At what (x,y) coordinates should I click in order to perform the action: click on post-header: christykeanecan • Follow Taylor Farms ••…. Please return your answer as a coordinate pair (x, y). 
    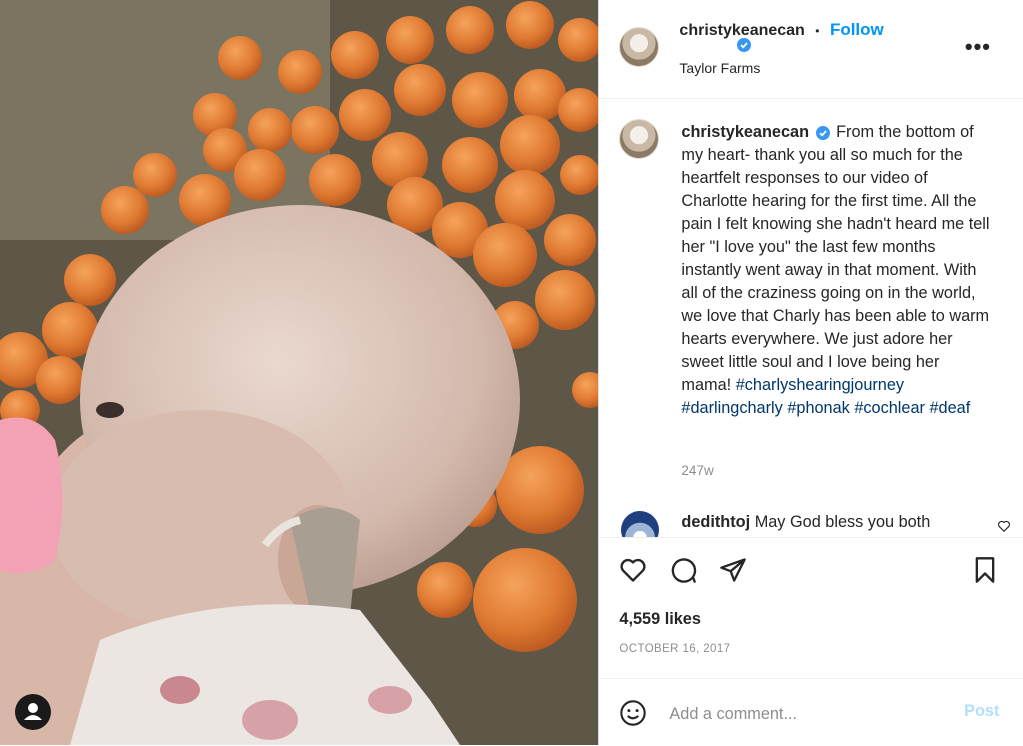
    Looking at the image, I should click on (811, 49).